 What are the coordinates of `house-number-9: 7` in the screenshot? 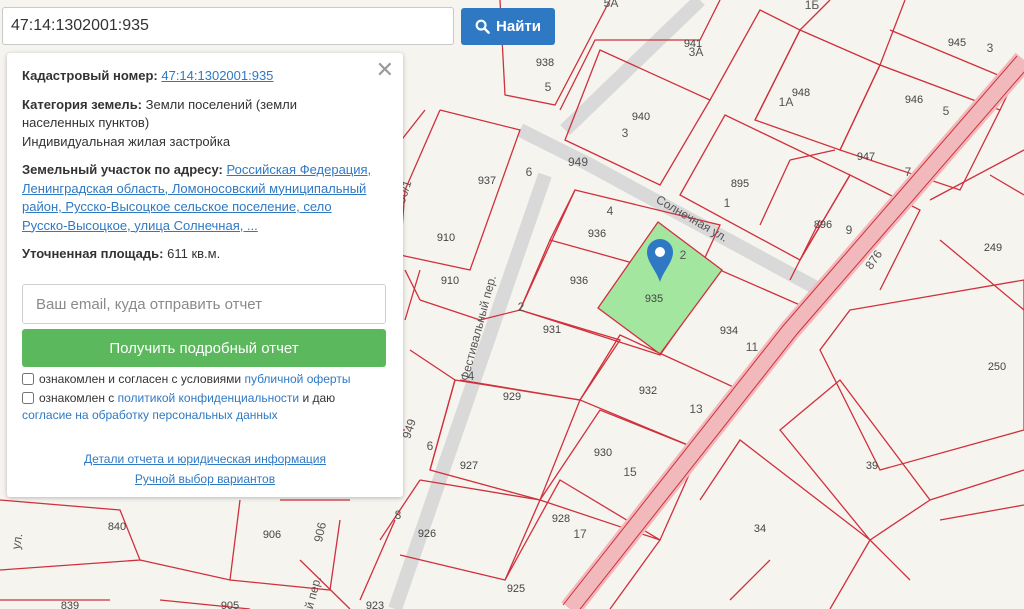 It's located at (908, 172).